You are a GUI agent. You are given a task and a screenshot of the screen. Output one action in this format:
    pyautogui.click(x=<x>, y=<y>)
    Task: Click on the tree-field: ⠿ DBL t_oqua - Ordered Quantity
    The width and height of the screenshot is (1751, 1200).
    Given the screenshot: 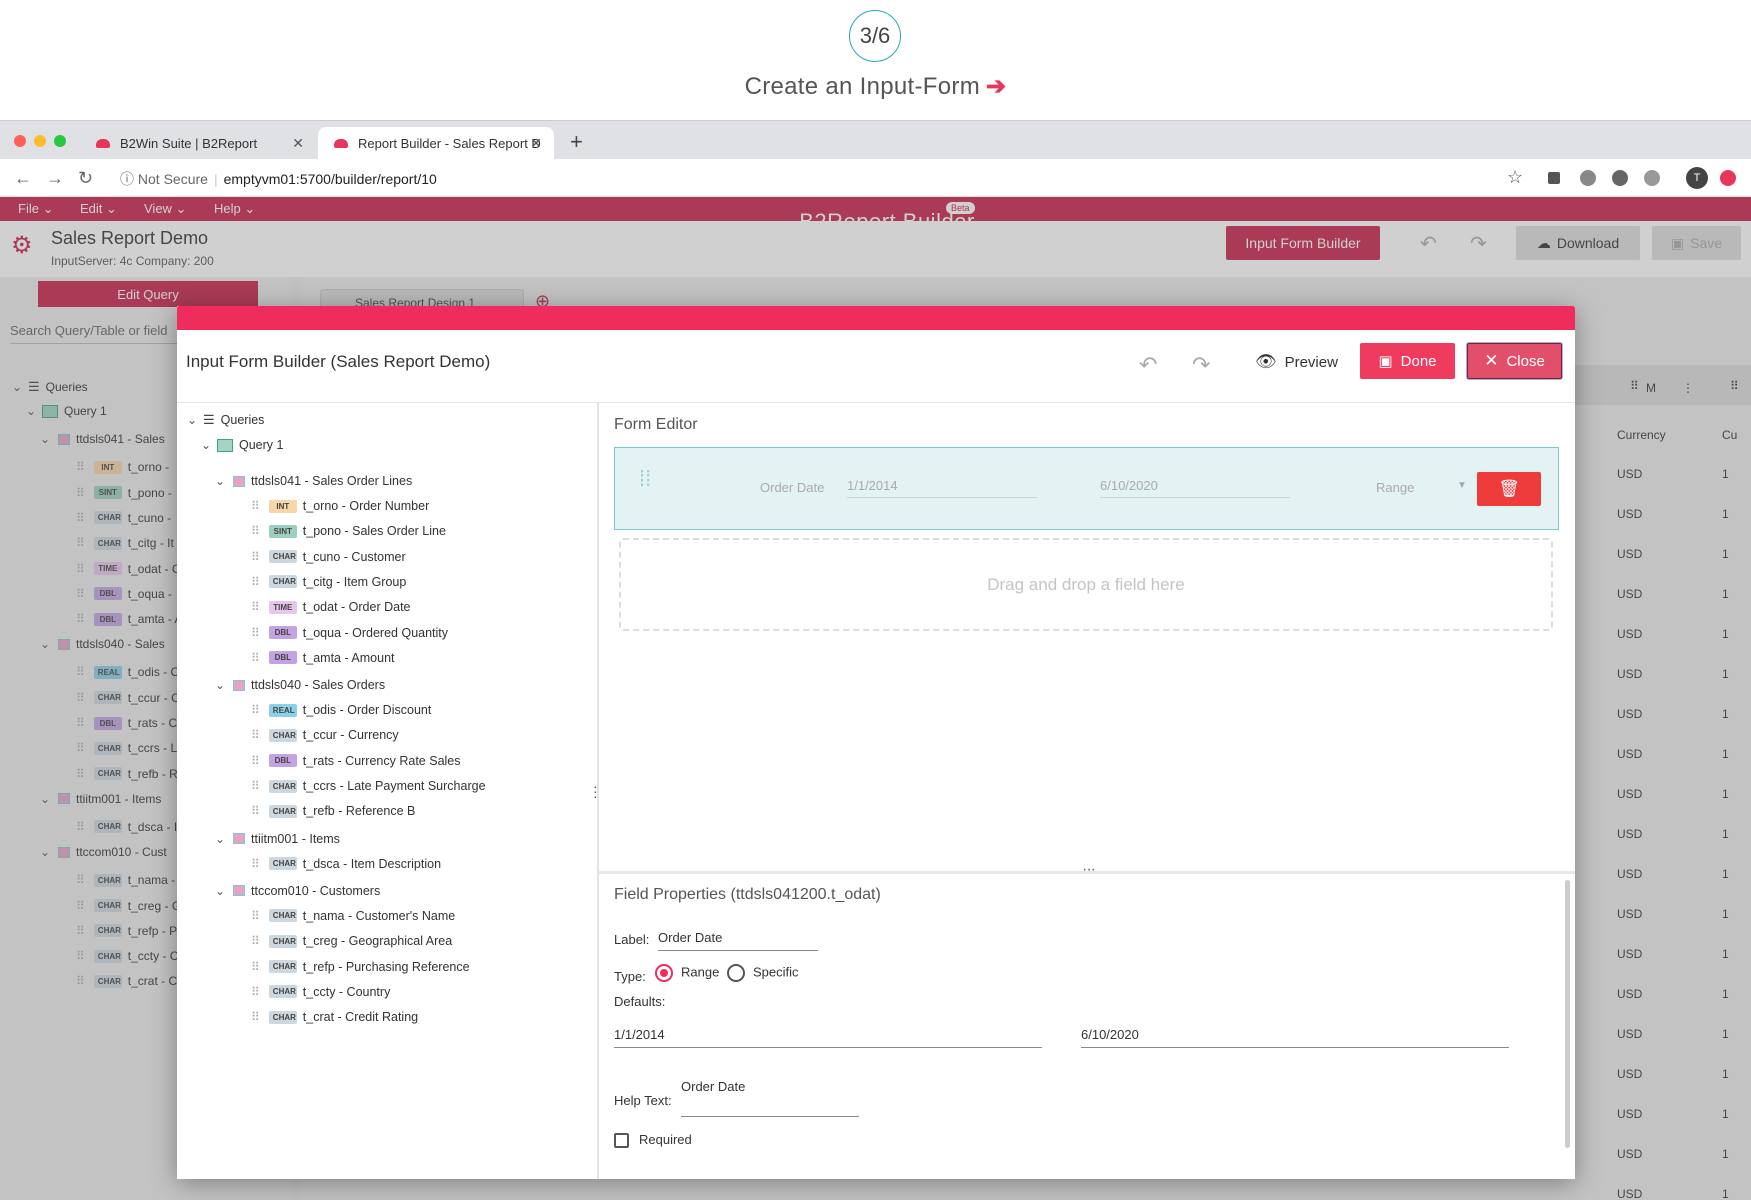 What is the action you would take?
    pyautogui.click(x=349, y=633)
    